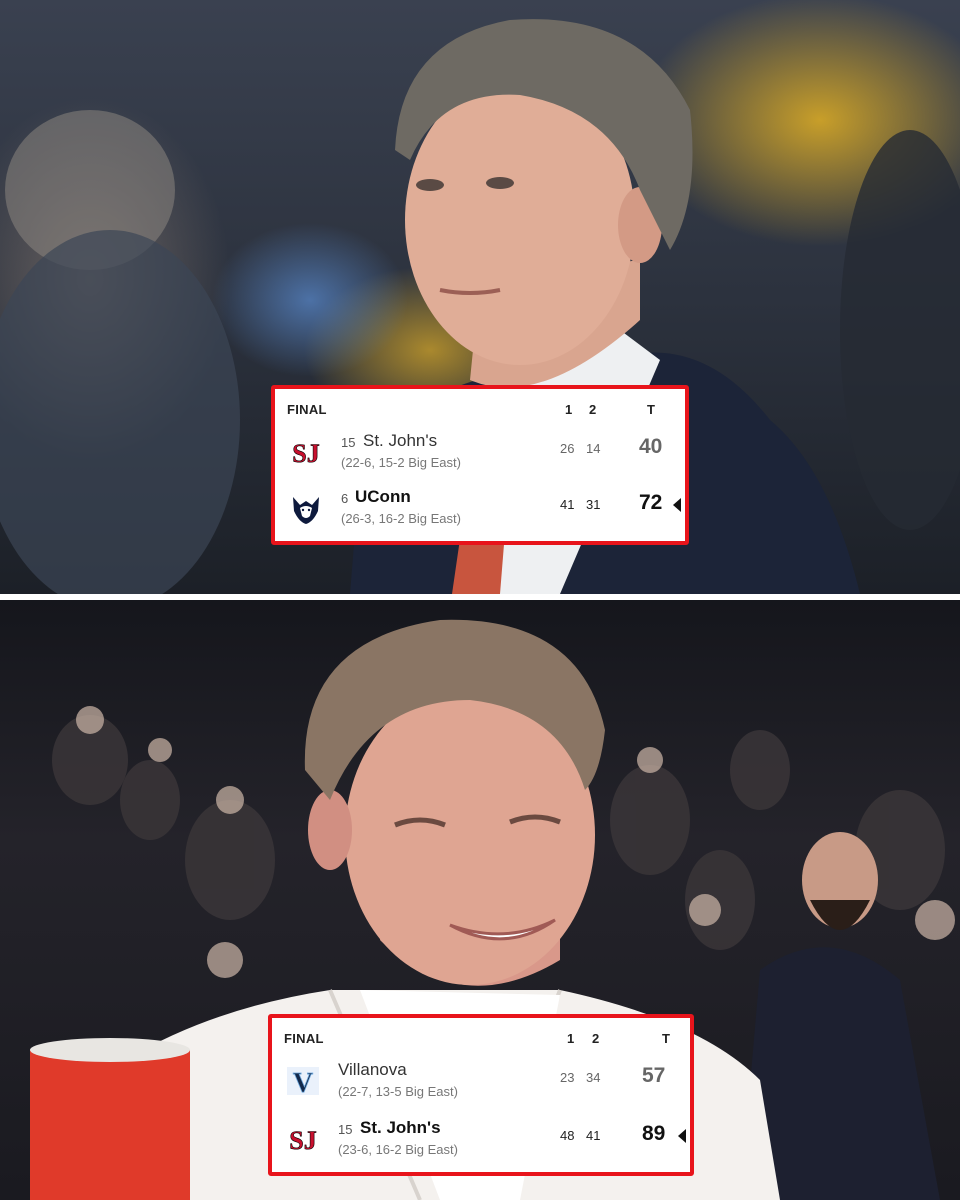 This screenshot has width=960, height=1200. What do you see at coordinates (567, 448) in the screenshot?
I see `period-1-score: 26` at bounding box center [567, 448].